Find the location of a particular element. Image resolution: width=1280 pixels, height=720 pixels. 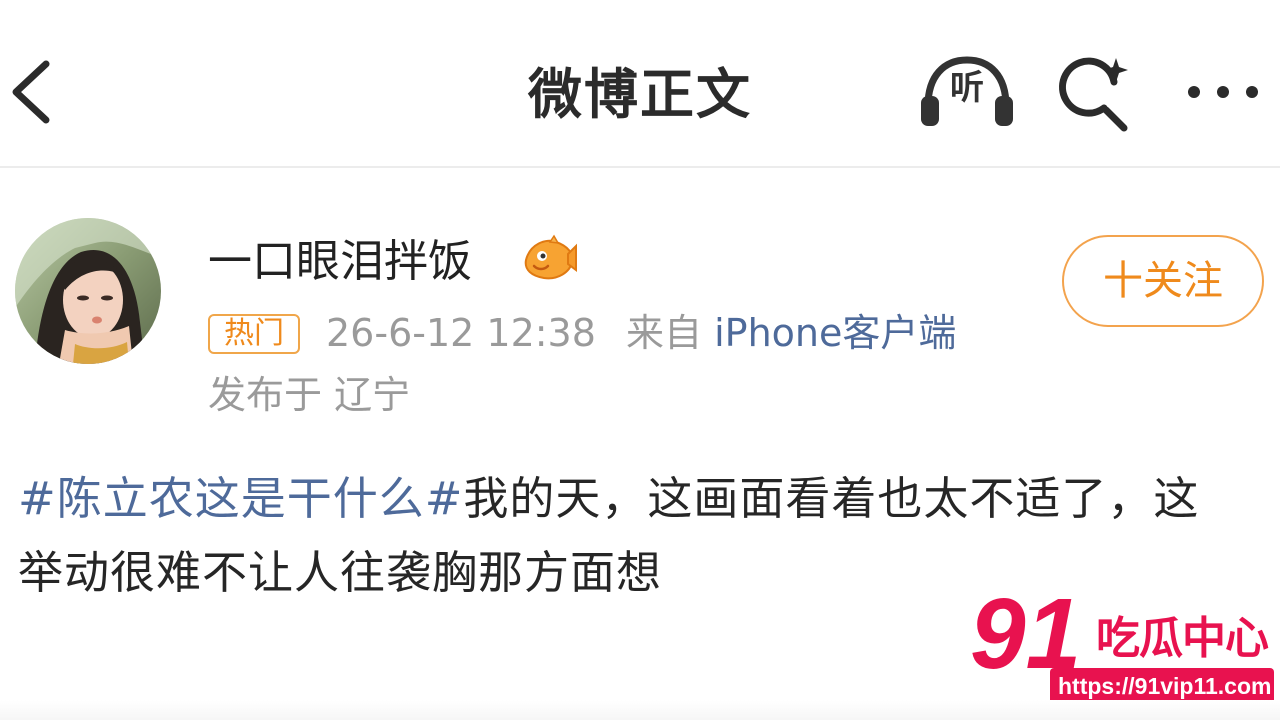

more-horizontal-icon is located at coordinates (1223, 92).